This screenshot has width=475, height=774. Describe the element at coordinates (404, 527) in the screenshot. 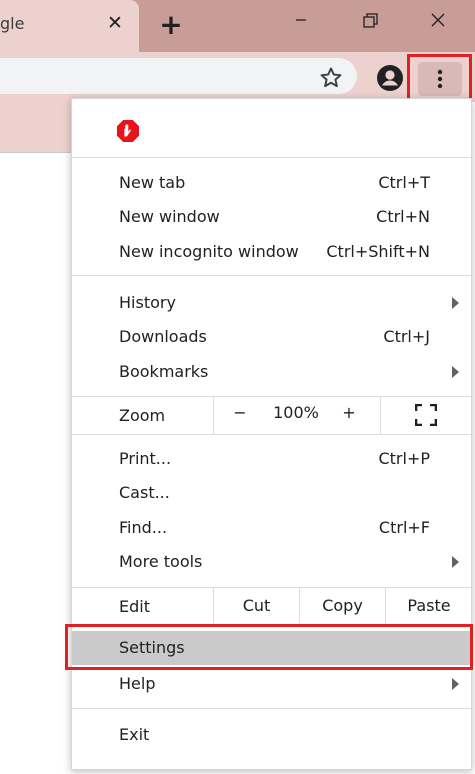

I see `menu-item-shortcut: Ctrl+F` at that location.